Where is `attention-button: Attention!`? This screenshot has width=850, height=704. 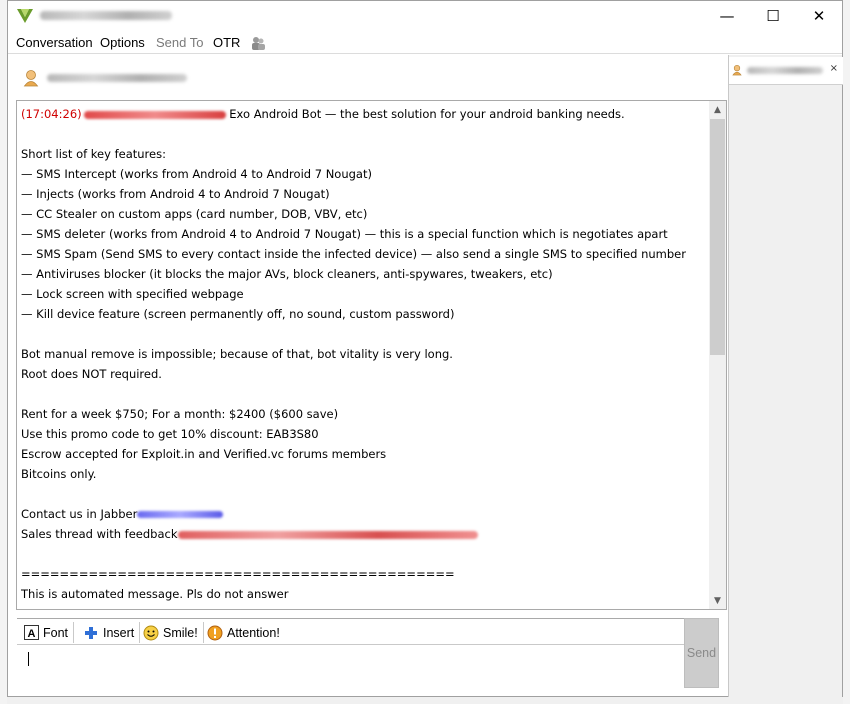 attention-button: Attention! is located at coordinates (246, 632).